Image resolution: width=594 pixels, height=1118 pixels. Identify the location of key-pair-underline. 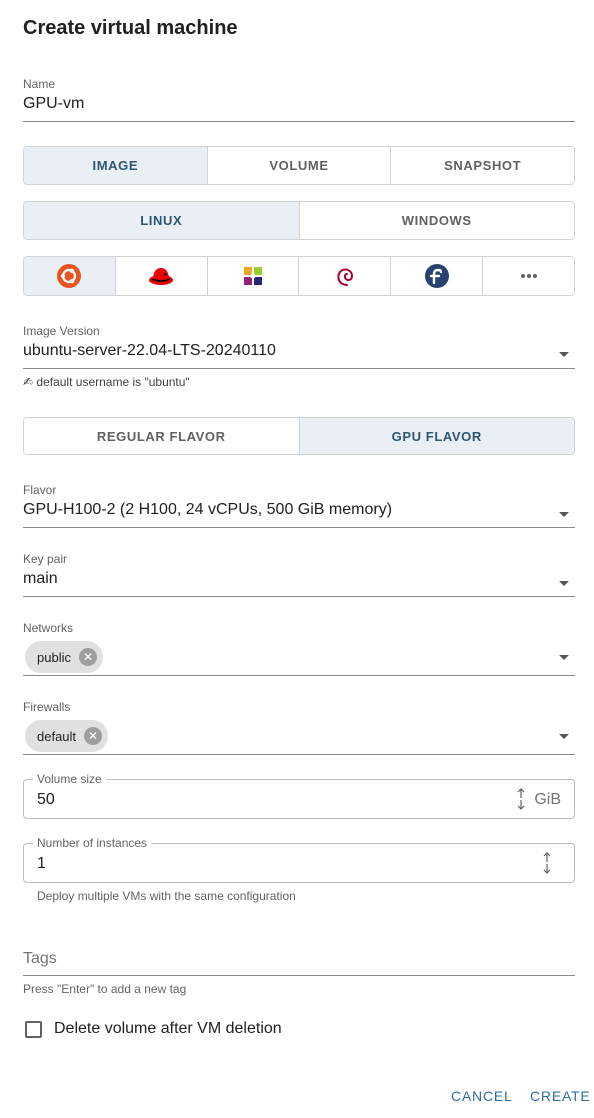
(299, 596).